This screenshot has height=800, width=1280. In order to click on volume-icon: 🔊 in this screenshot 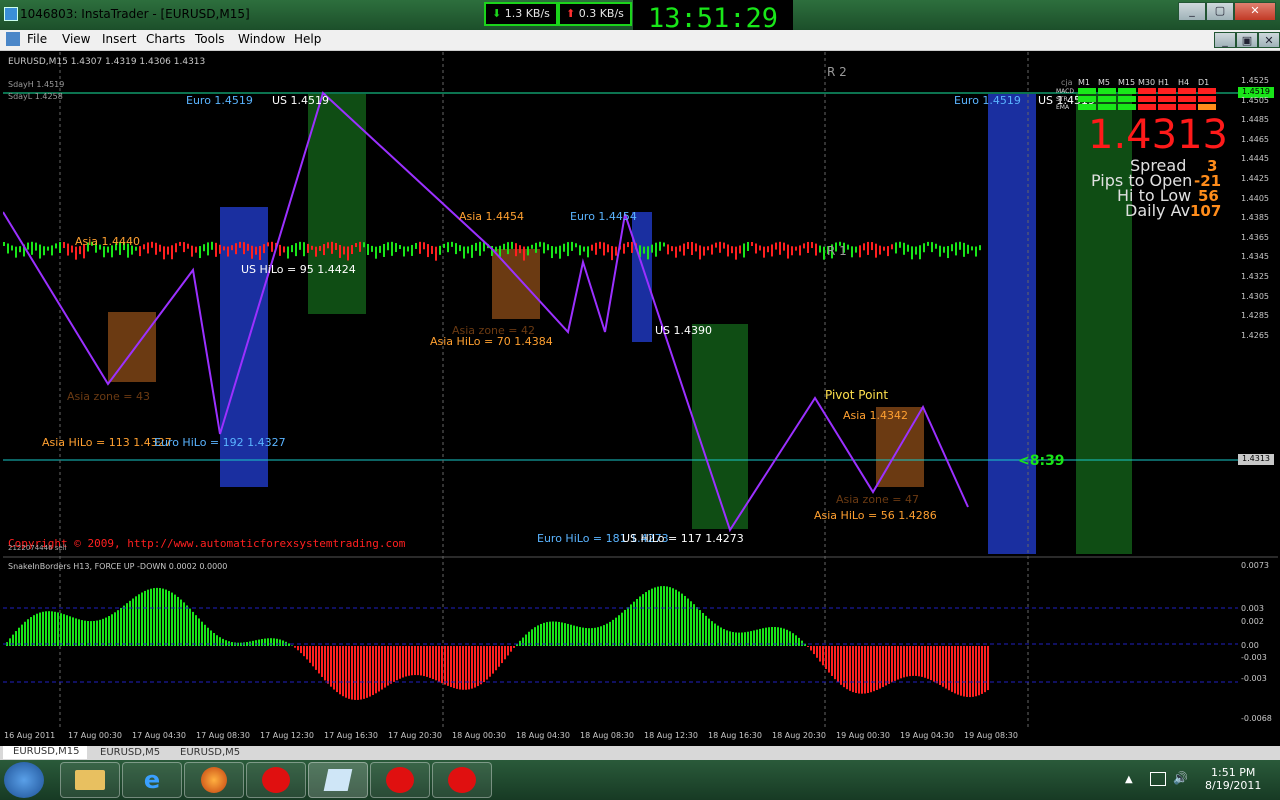, I will do `click(1180, 778)`.